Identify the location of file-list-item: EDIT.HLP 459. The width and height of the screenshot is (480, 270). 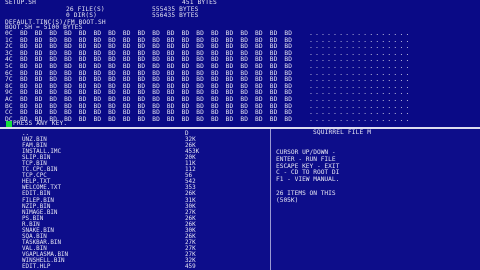
(142, 267).